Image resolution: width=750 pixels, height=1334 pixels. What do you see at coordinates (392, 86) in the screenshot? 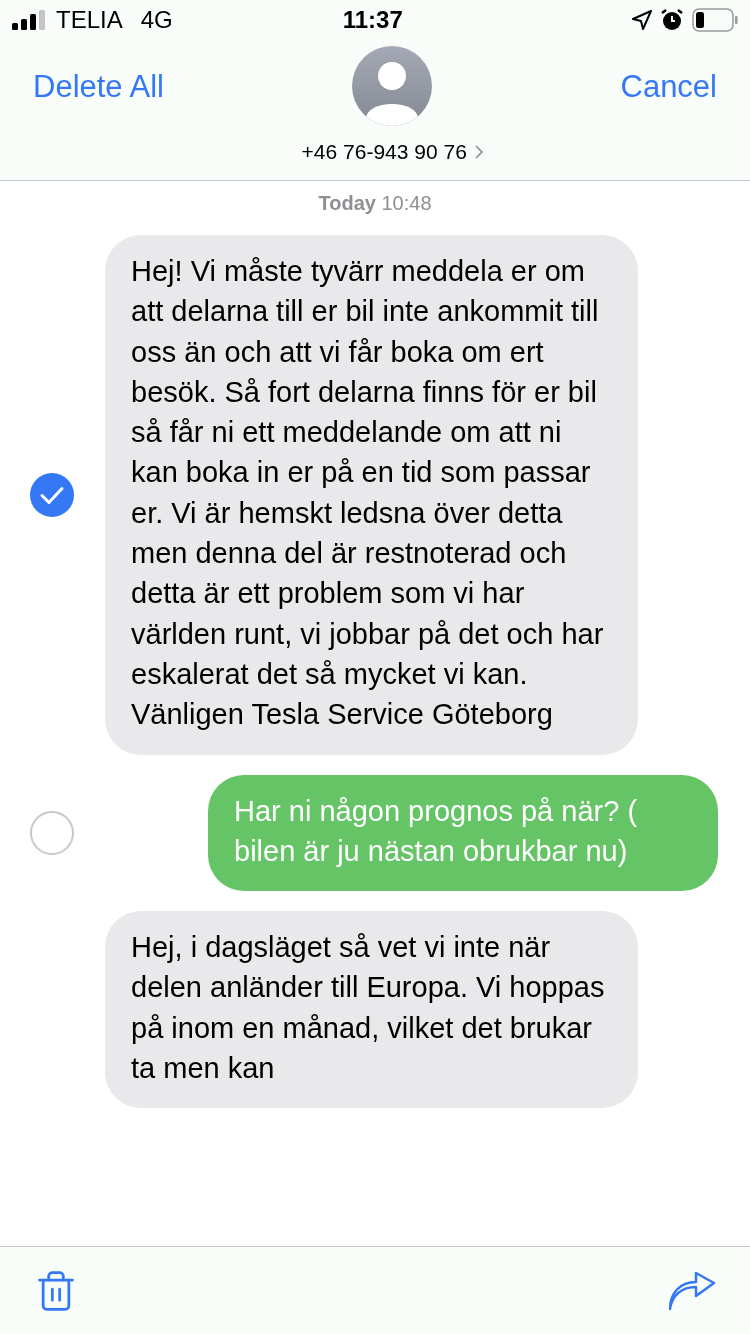
I see `contact-avatar-icon` at bounding box center [392, 86].